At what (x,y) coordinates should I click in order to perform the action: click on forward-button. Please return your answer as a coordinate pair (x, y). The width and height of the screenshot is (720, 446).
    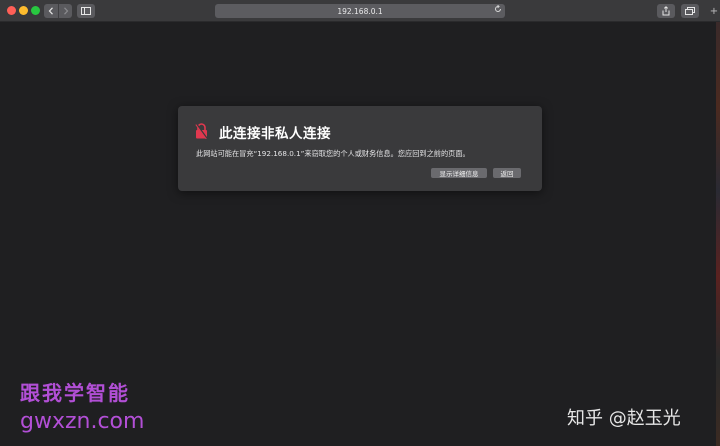
    Looking at the image, I should click on (65, 11).